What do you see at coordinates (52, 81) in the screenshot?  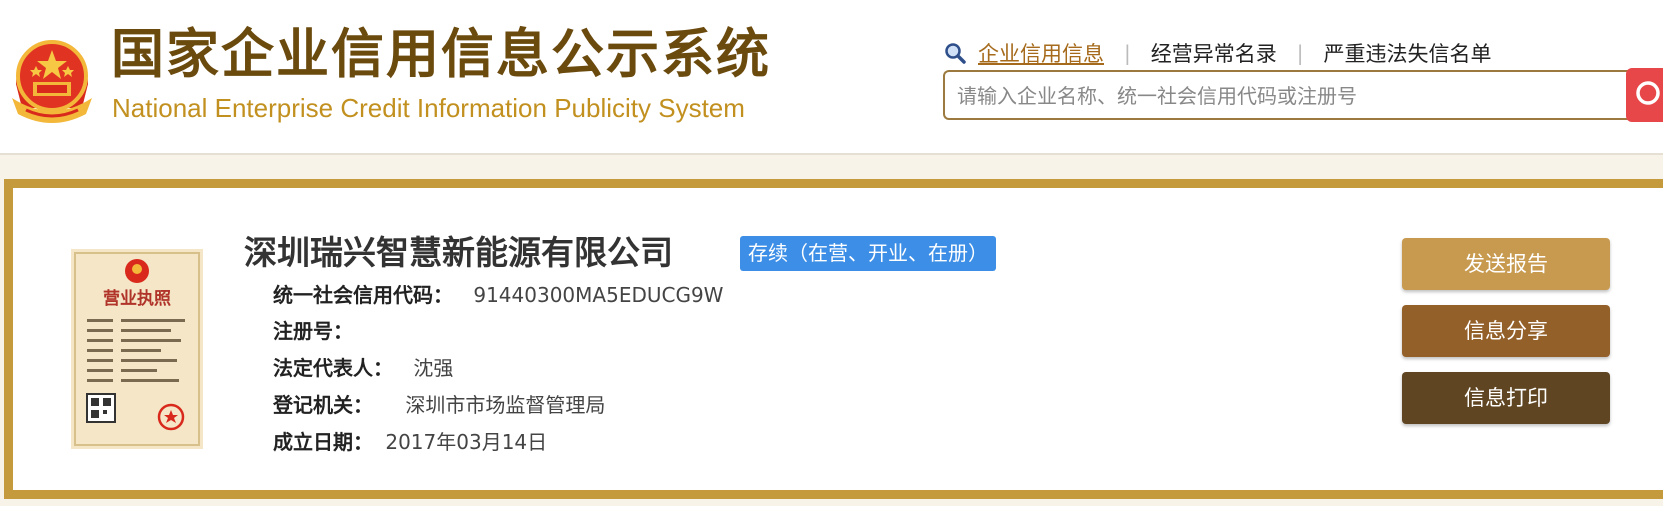 I see `national-emblem-icon` at bounding box center [52, 81].